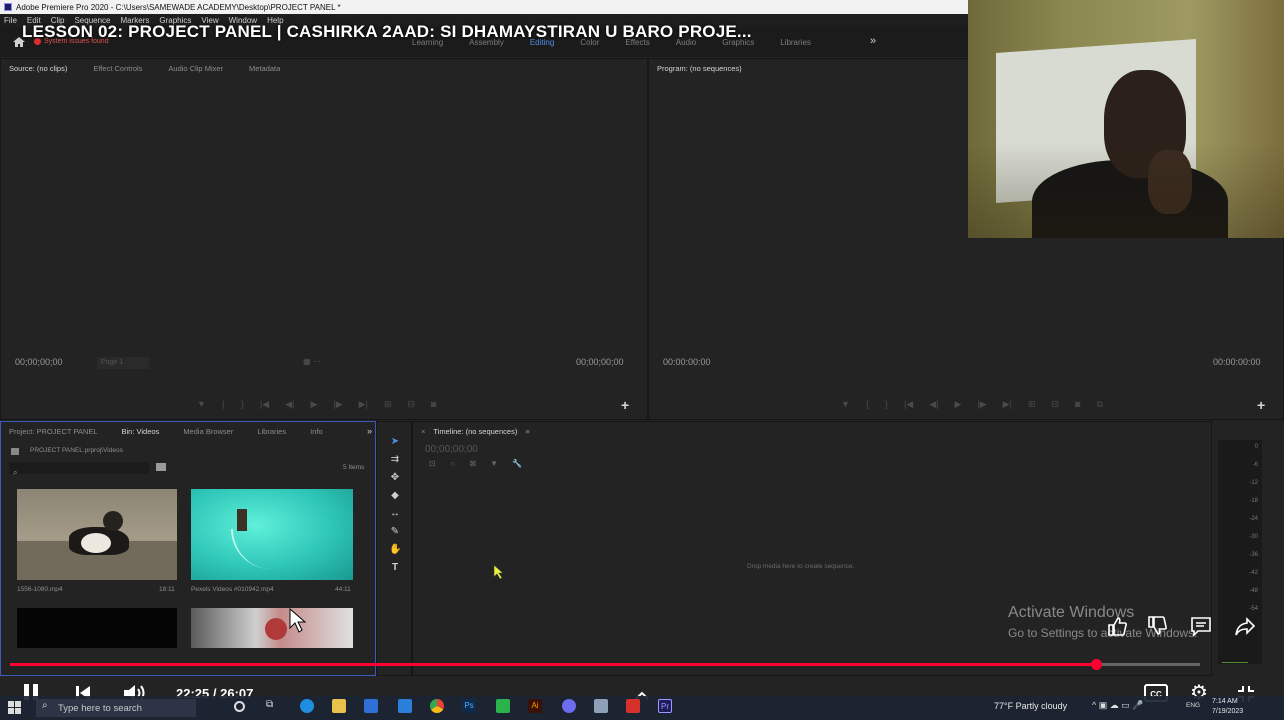 The height and width of the screenshot is (720, 1284). What do you see at coordinates (569, 706) in the screenshot?
I see `app-icon-purple` at bounding box center [569, 706].